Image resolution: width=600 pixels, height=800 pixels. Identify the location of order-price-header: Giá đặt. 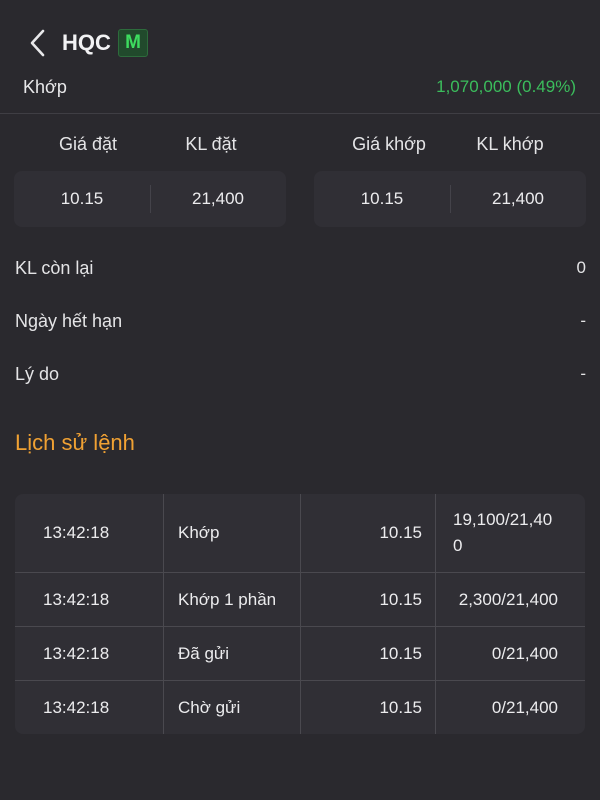
(88, 144).